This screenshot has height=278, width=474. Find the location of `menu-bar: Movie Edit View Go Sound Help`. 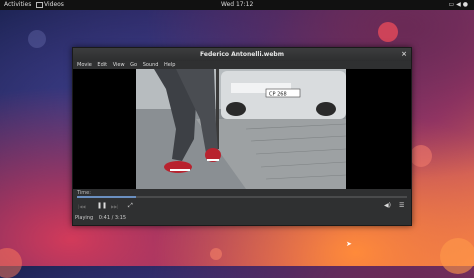

menu-bar: Movie Edit View Go Sound Help is located at coordinates (242, 65).